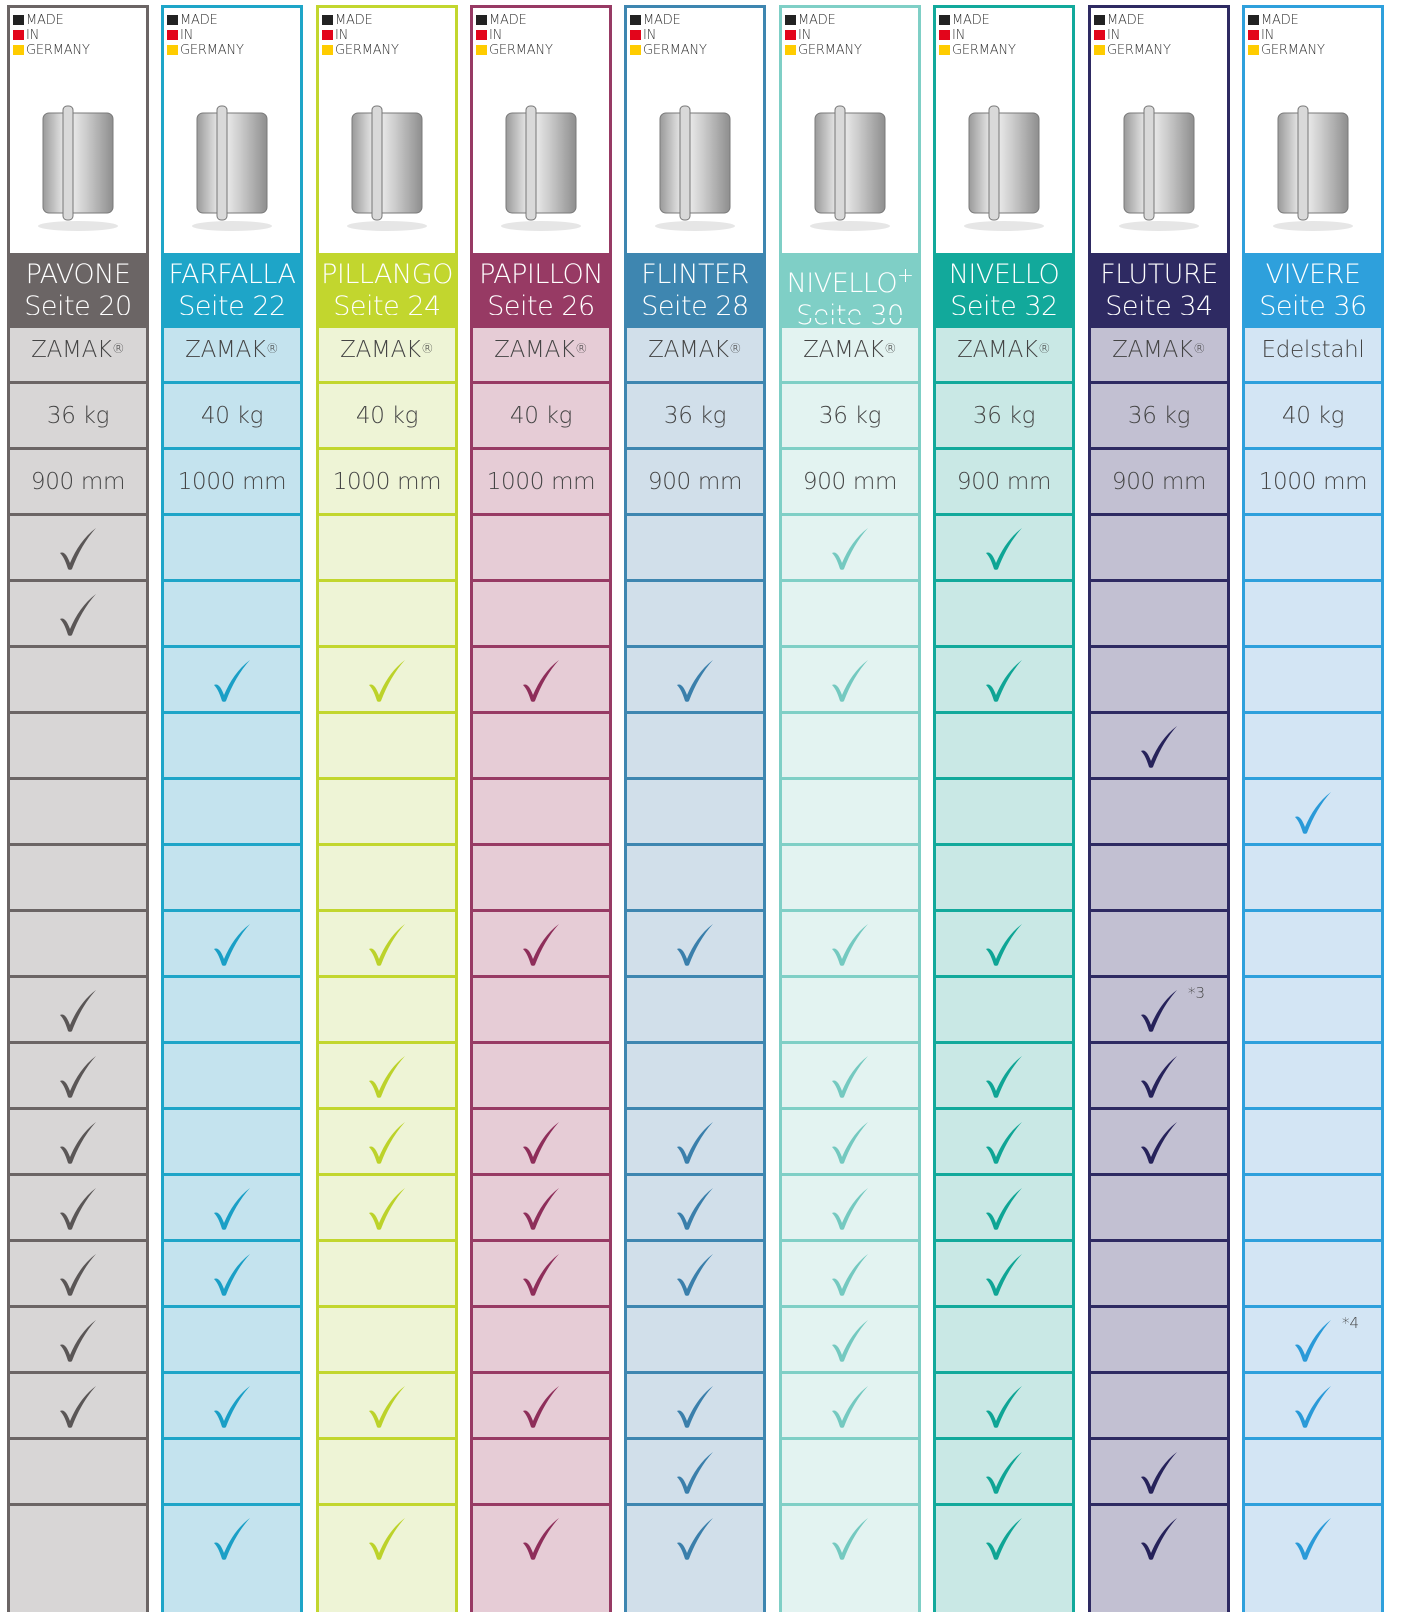  I want to click on product-name: FARFALLA, so click(232, 272).